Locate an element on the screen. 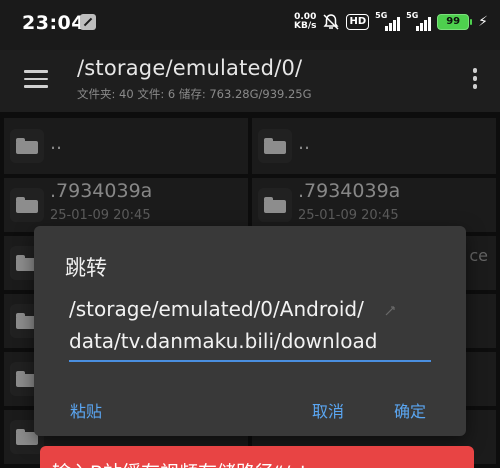 This screenshot has height=468, width=500. network-speed: 0.00 KB/s is located at coordinates (305, 21).